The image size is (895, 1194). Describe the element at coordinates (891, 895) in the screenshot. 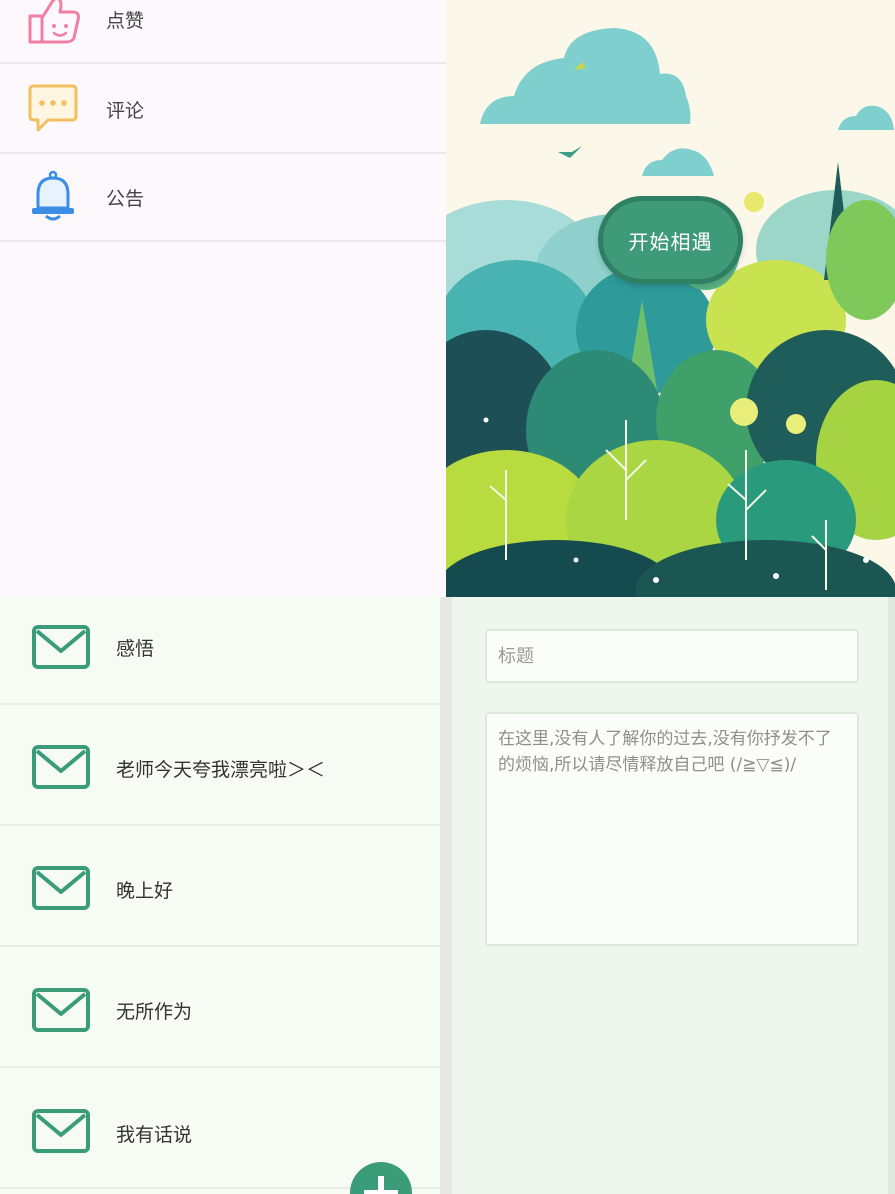

I see `right-edge-scrollbar` at that location.